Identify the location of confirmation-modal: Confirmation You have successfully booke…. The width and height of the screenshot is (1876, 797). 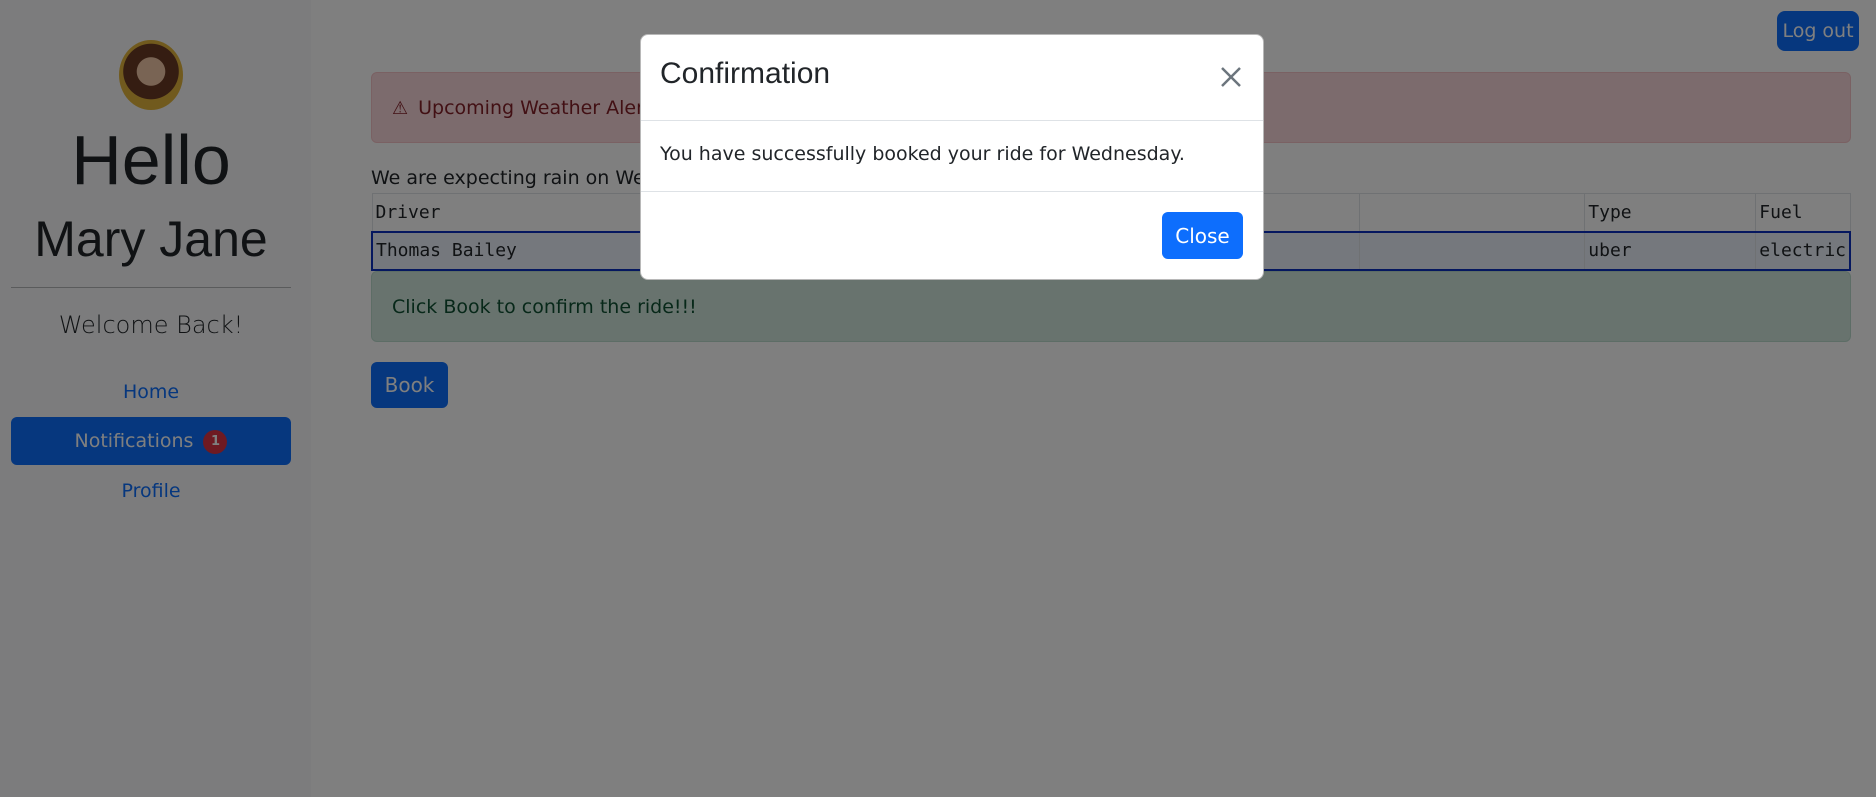
(952, 157).